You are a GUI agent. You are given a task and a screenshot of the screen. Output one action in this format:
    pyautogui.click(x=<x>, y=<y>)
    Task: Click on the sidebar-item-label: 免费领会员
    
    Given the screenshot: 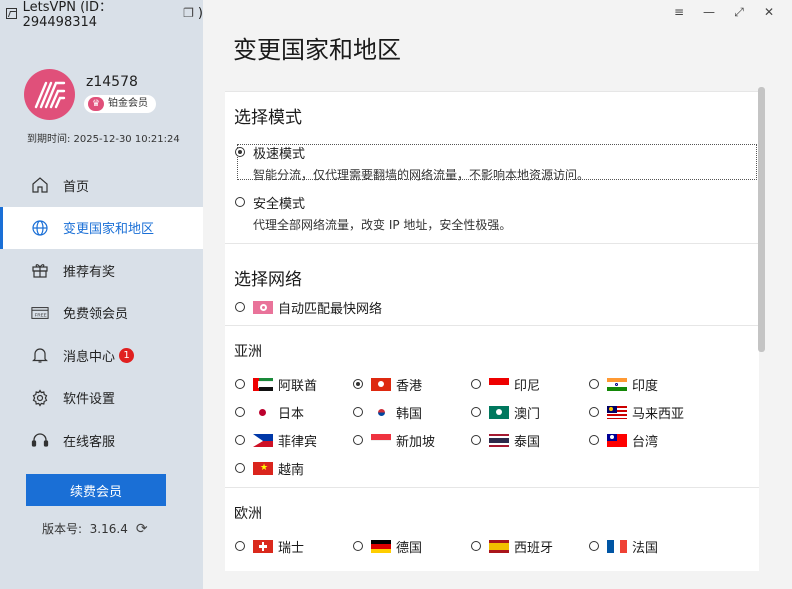 What is the action you would take?
    pyautogui.click(x=96, y=315)
    